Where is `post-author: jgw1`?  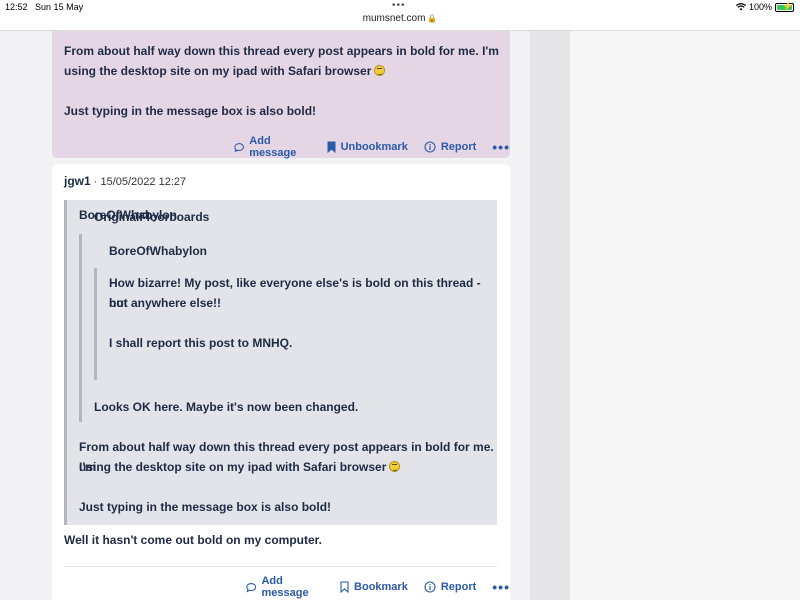 post-author: jgw1 is located at coordinates (77, 181).